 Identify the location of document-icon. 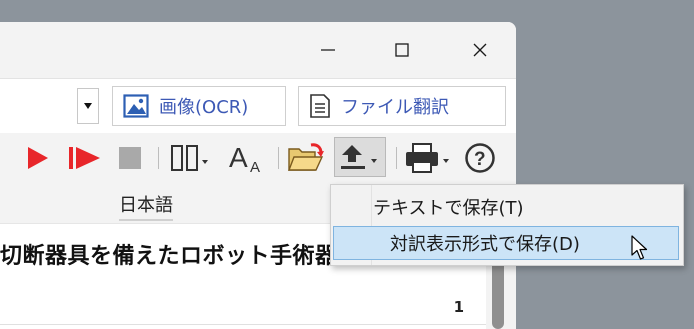
(320, 106).